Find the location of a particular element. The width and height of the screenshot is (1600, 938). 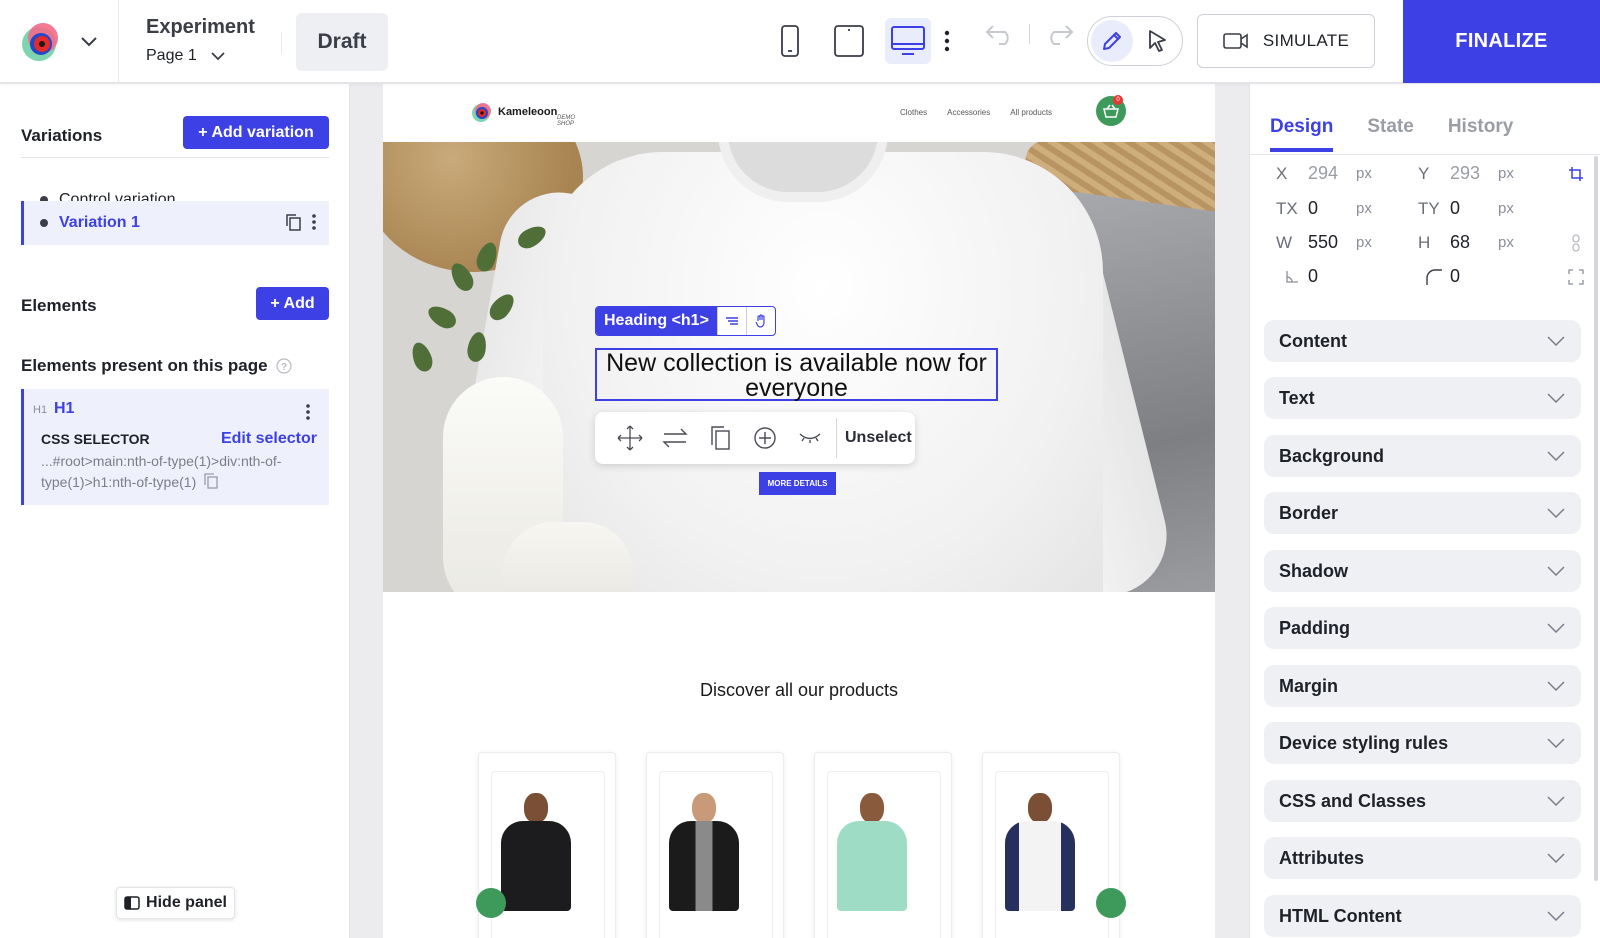

section-html-content: HTML Content is located at coordinates (1422, 916).